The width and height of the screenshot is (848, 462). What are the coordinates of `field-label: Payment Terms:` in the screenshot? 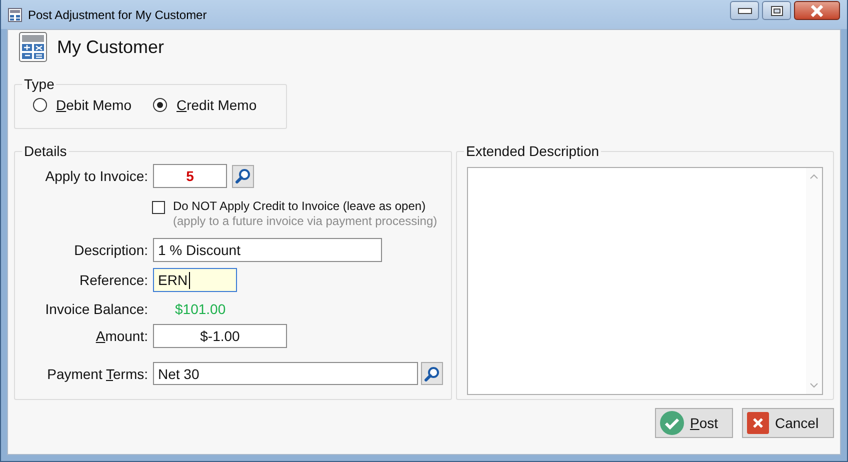 It's located at (97, 374).